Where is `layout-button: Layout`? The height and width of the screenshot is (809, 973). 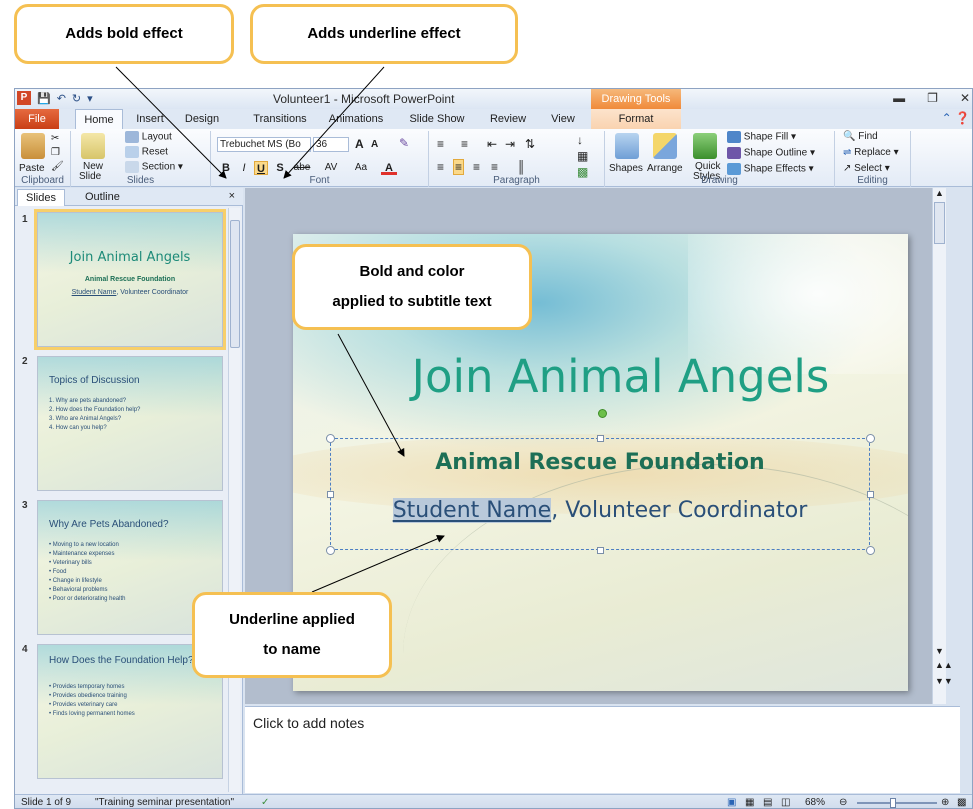 layout-button: Layout is located at coordinates (148, 137).